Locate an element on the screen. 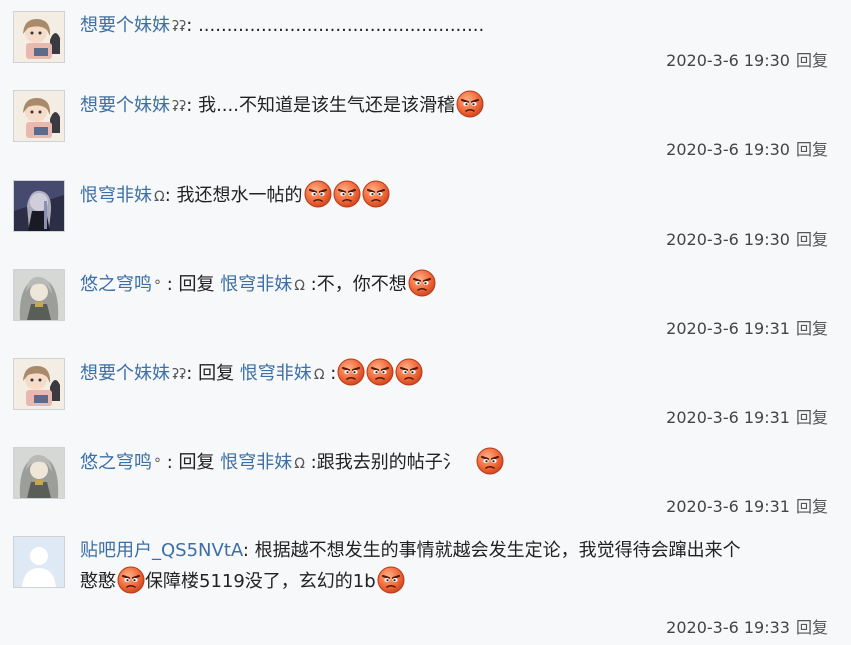 This screenshot has width=851, height=645. reply-meta: 2020-3-6 19:33 回复 is located at coordinates (747, 626).